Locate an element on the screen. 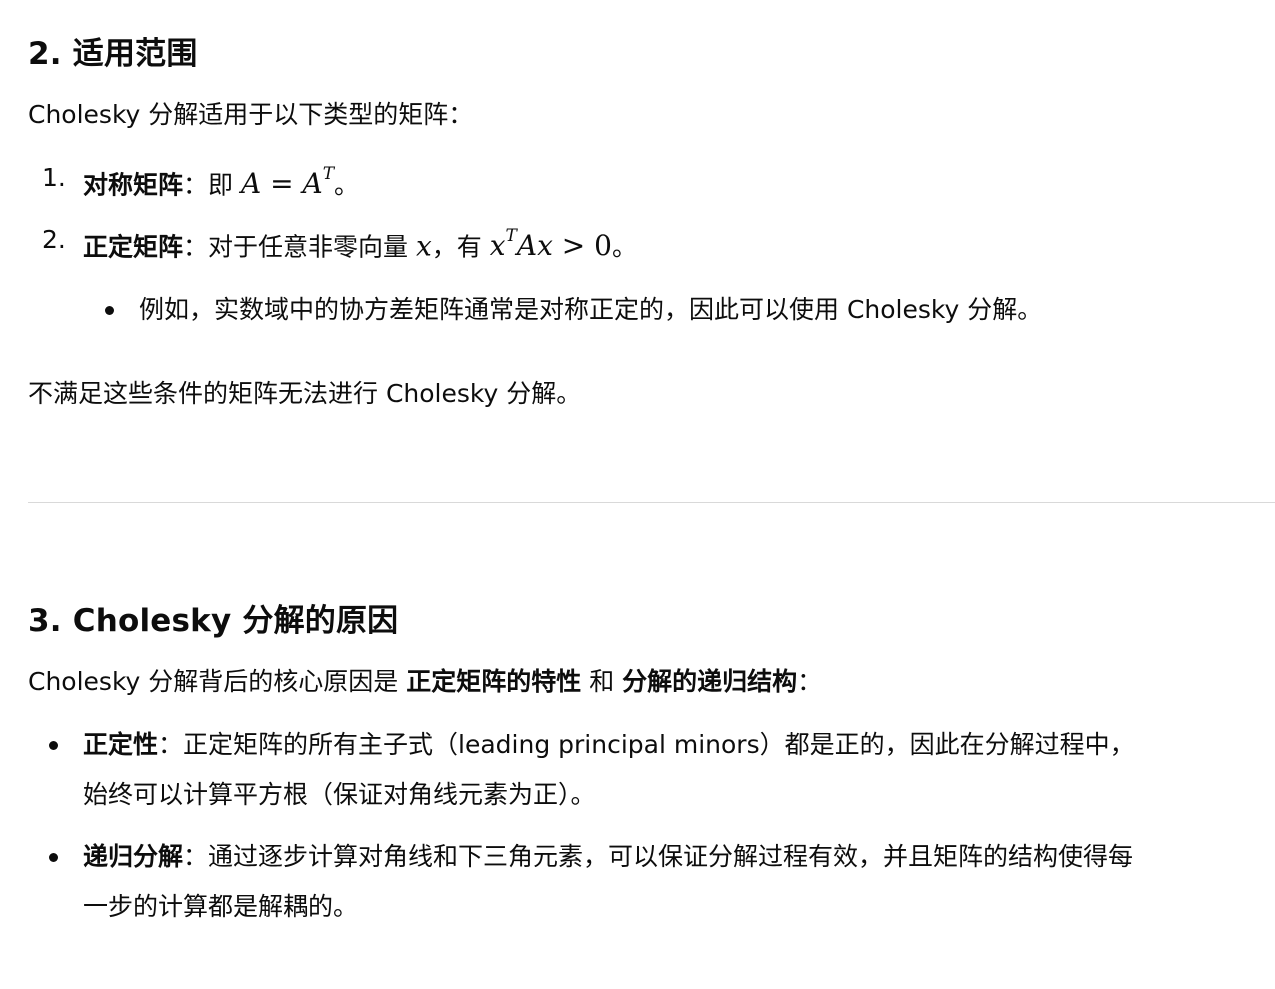 The image size is (1275, 989). item-2-tail: 。 is located at coordinates (624, 247).